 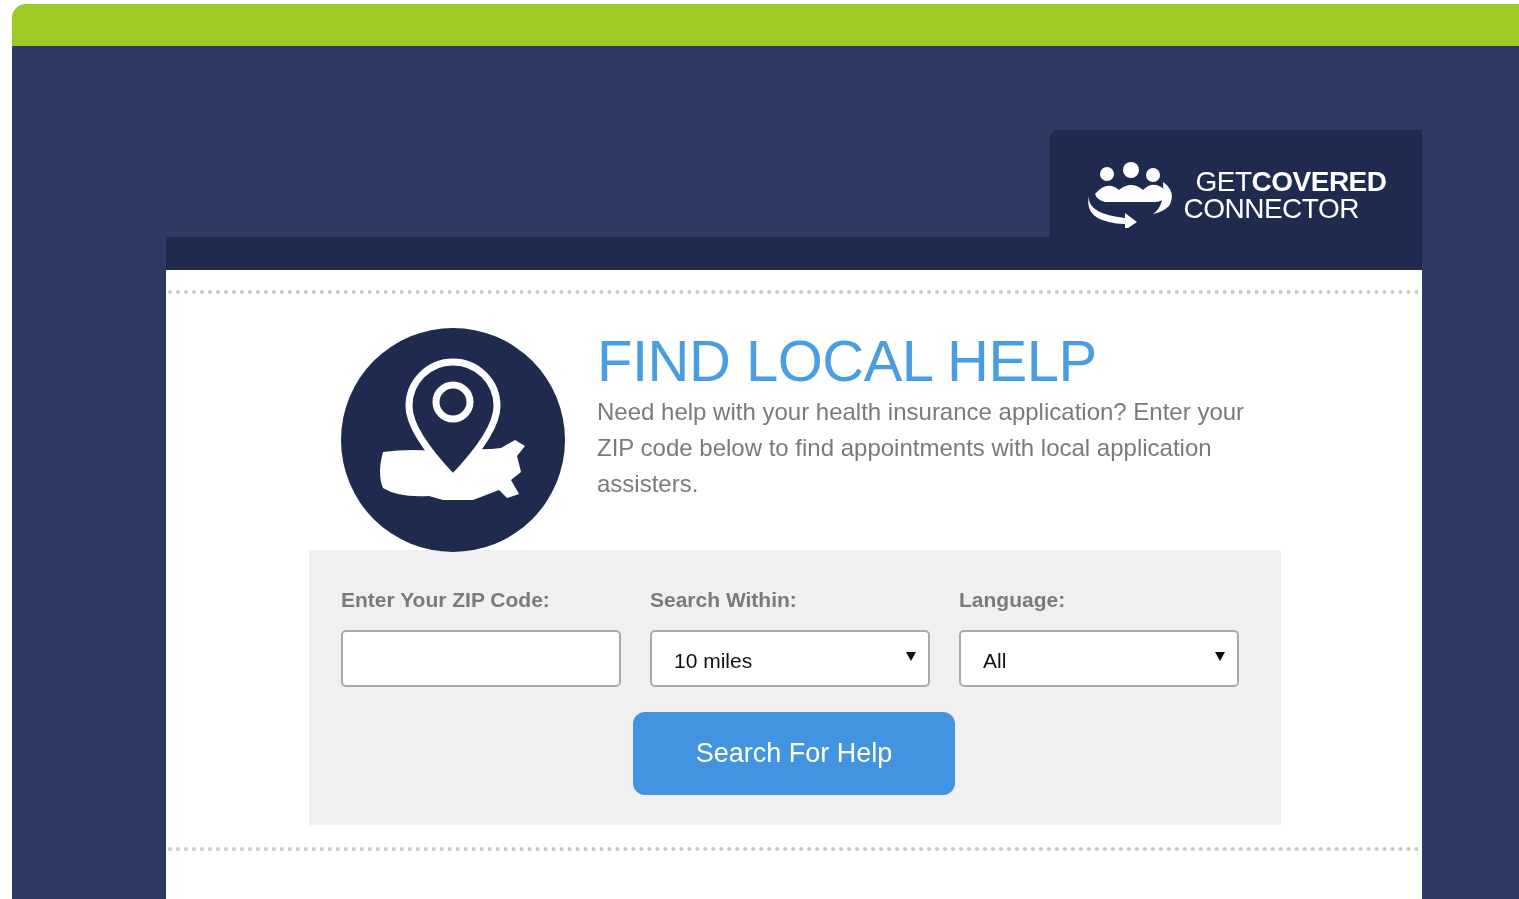 I want to click on field-label: Language:, so click(x=1013, y=600).